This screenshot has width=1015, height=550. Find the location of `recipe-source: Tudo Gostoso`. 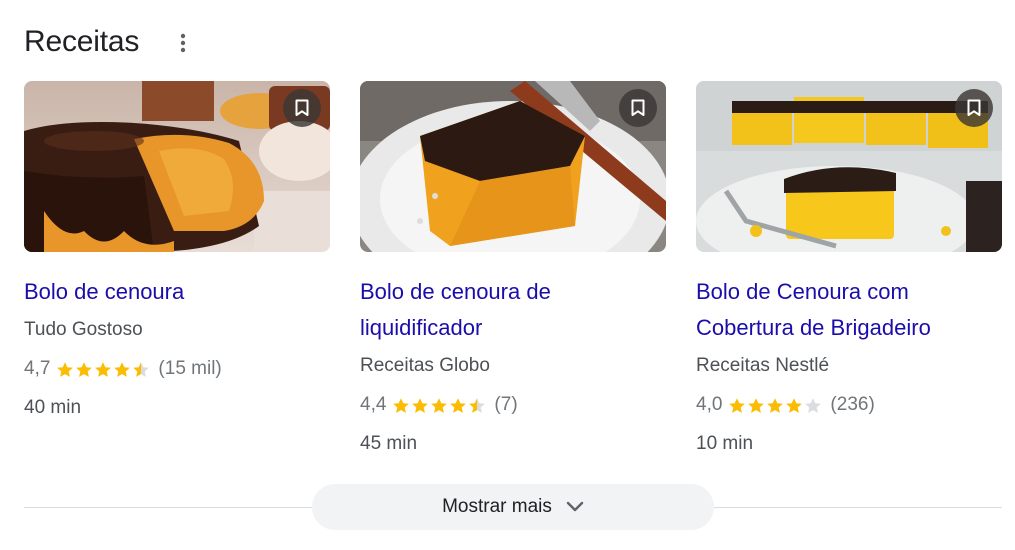

recipe-source: Tudo Gostoso is located at coordinates (83, 329).